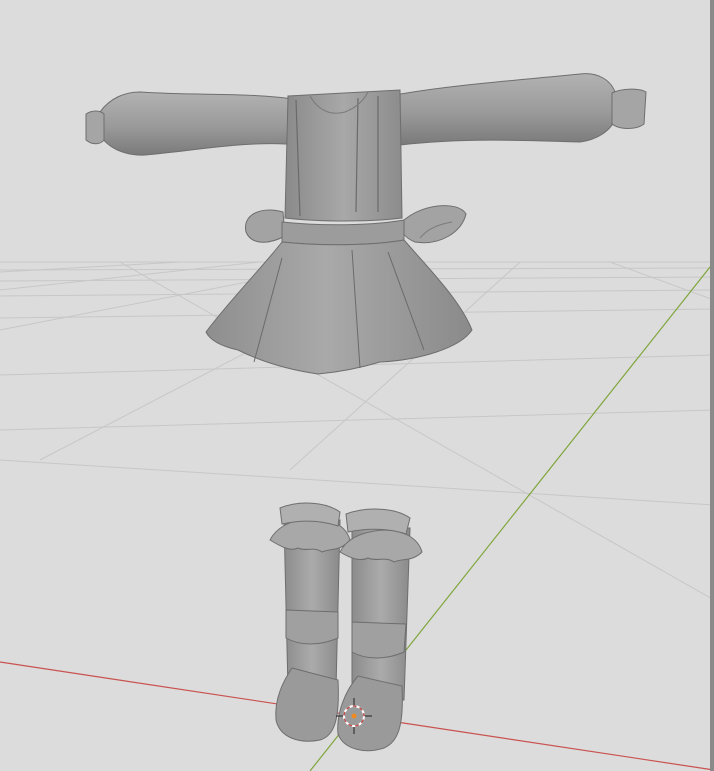 The height and width of the screenshot is (771, 714). Describe the element at coordinates (712, 385) in the screenshot. I see `viewport-edge-divider` at that location.